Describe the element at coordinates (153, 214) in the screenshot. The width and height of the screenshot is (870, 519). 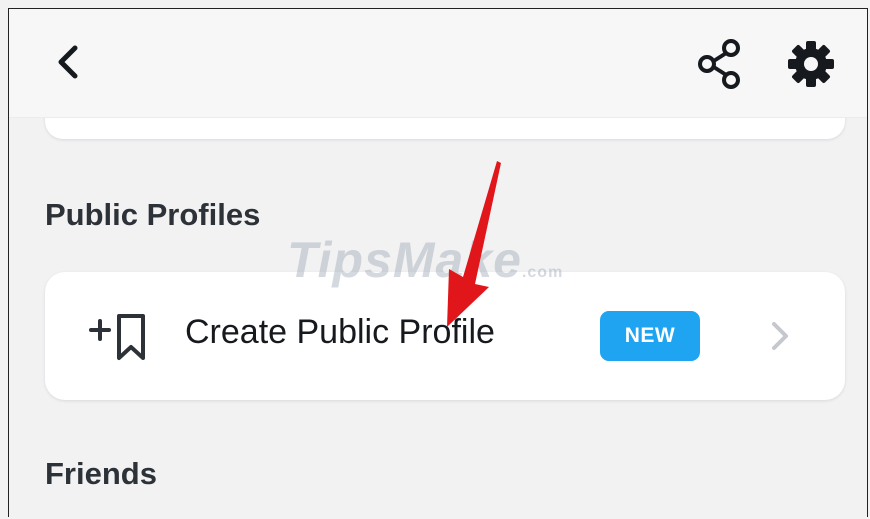
I see `section-title-public-profiles: Public Profiles` at that location.